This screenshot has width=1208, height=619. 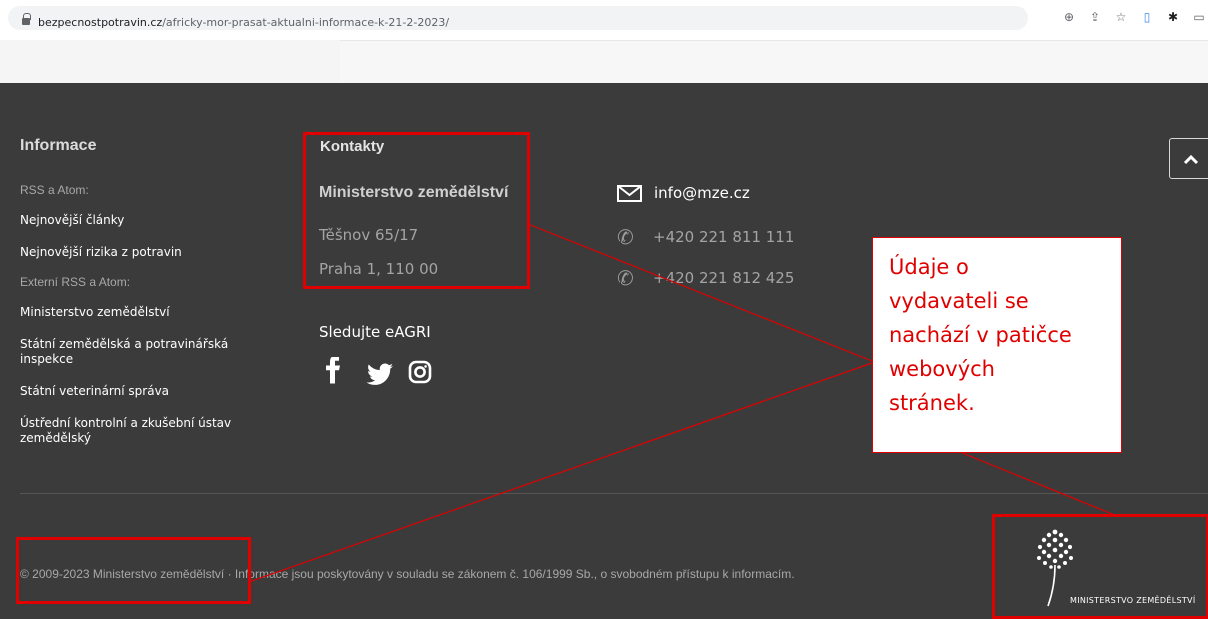 I want to click on toolbar-icons: ⊕ ⇪ ☆ ▯ ✱ ▭, so click(x=1135, y=17).